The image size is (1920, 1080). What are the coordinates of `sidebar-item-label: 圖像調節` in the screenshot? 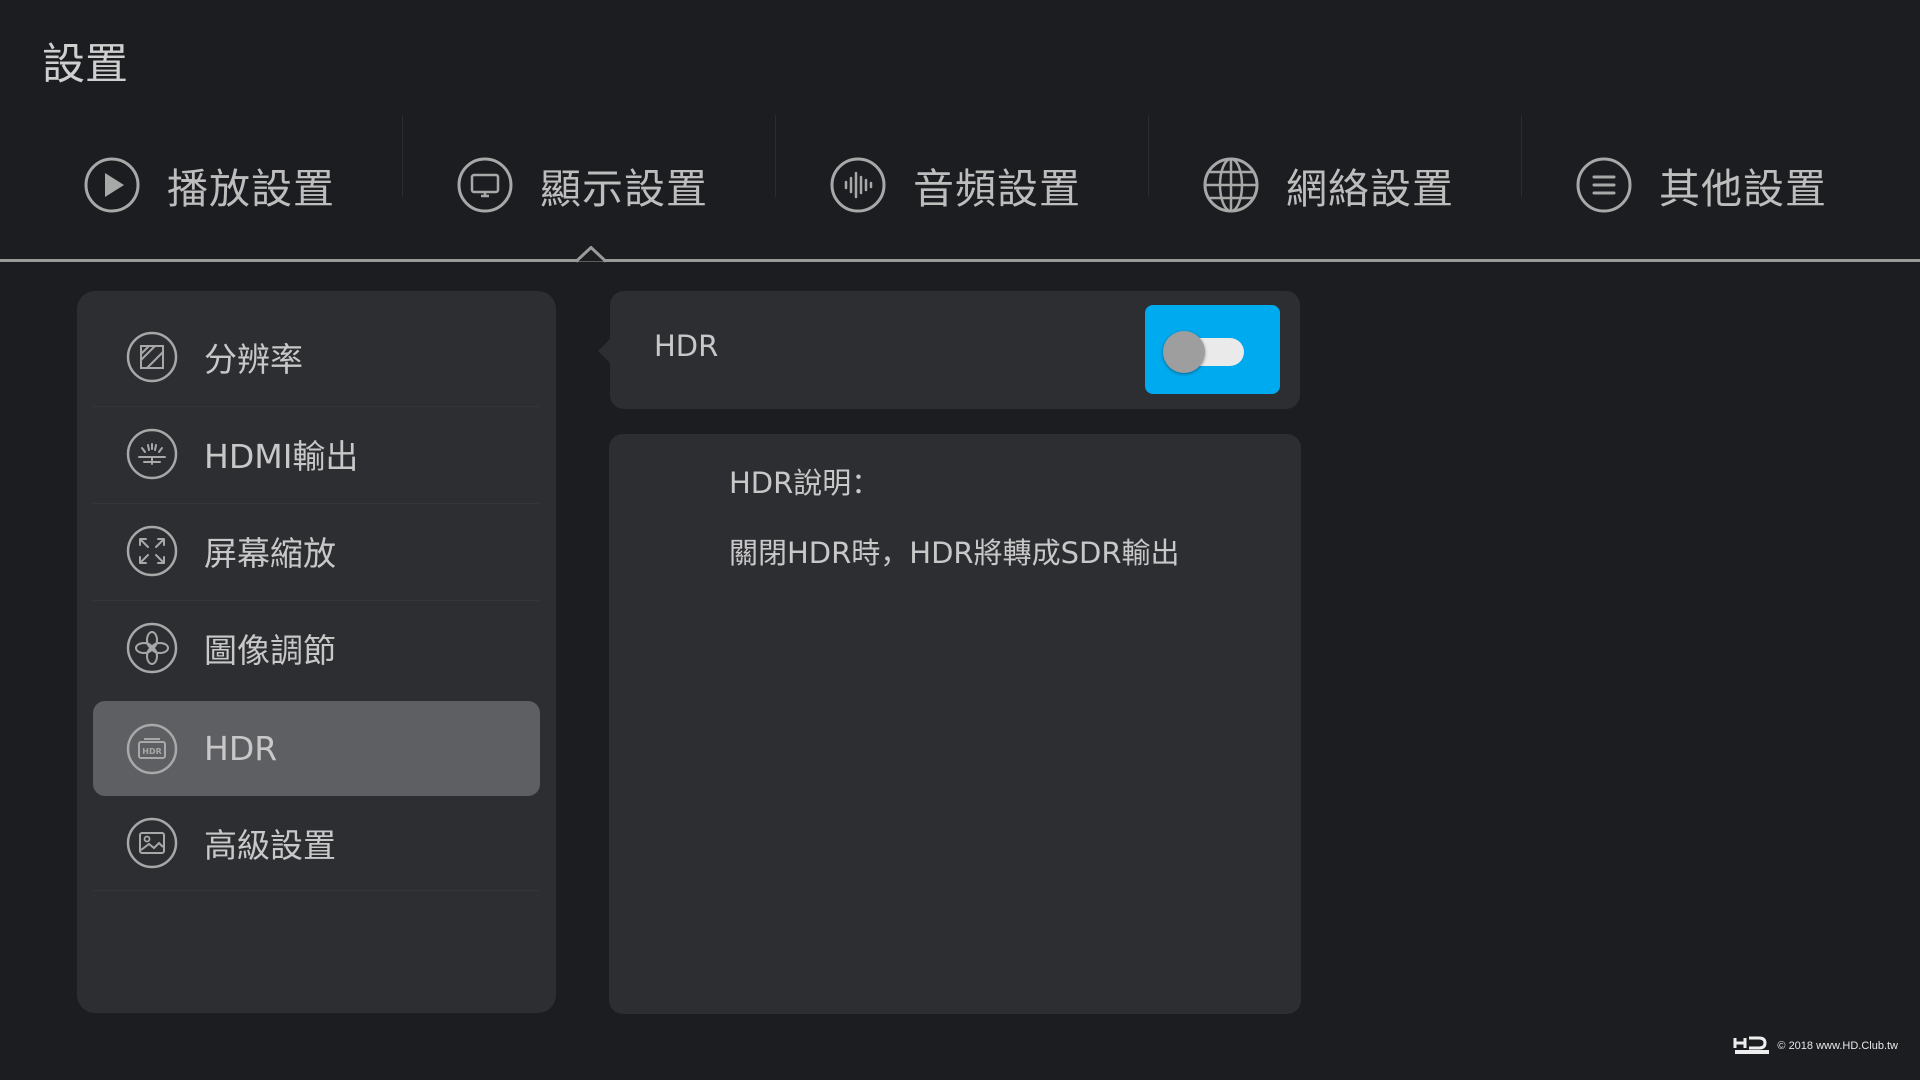 It's located at (270, 650).